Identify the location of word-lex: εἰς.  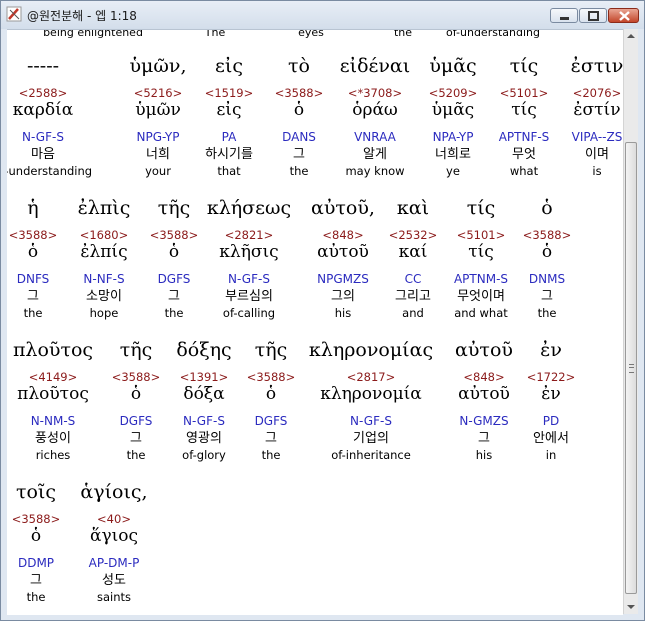
(229, 110).